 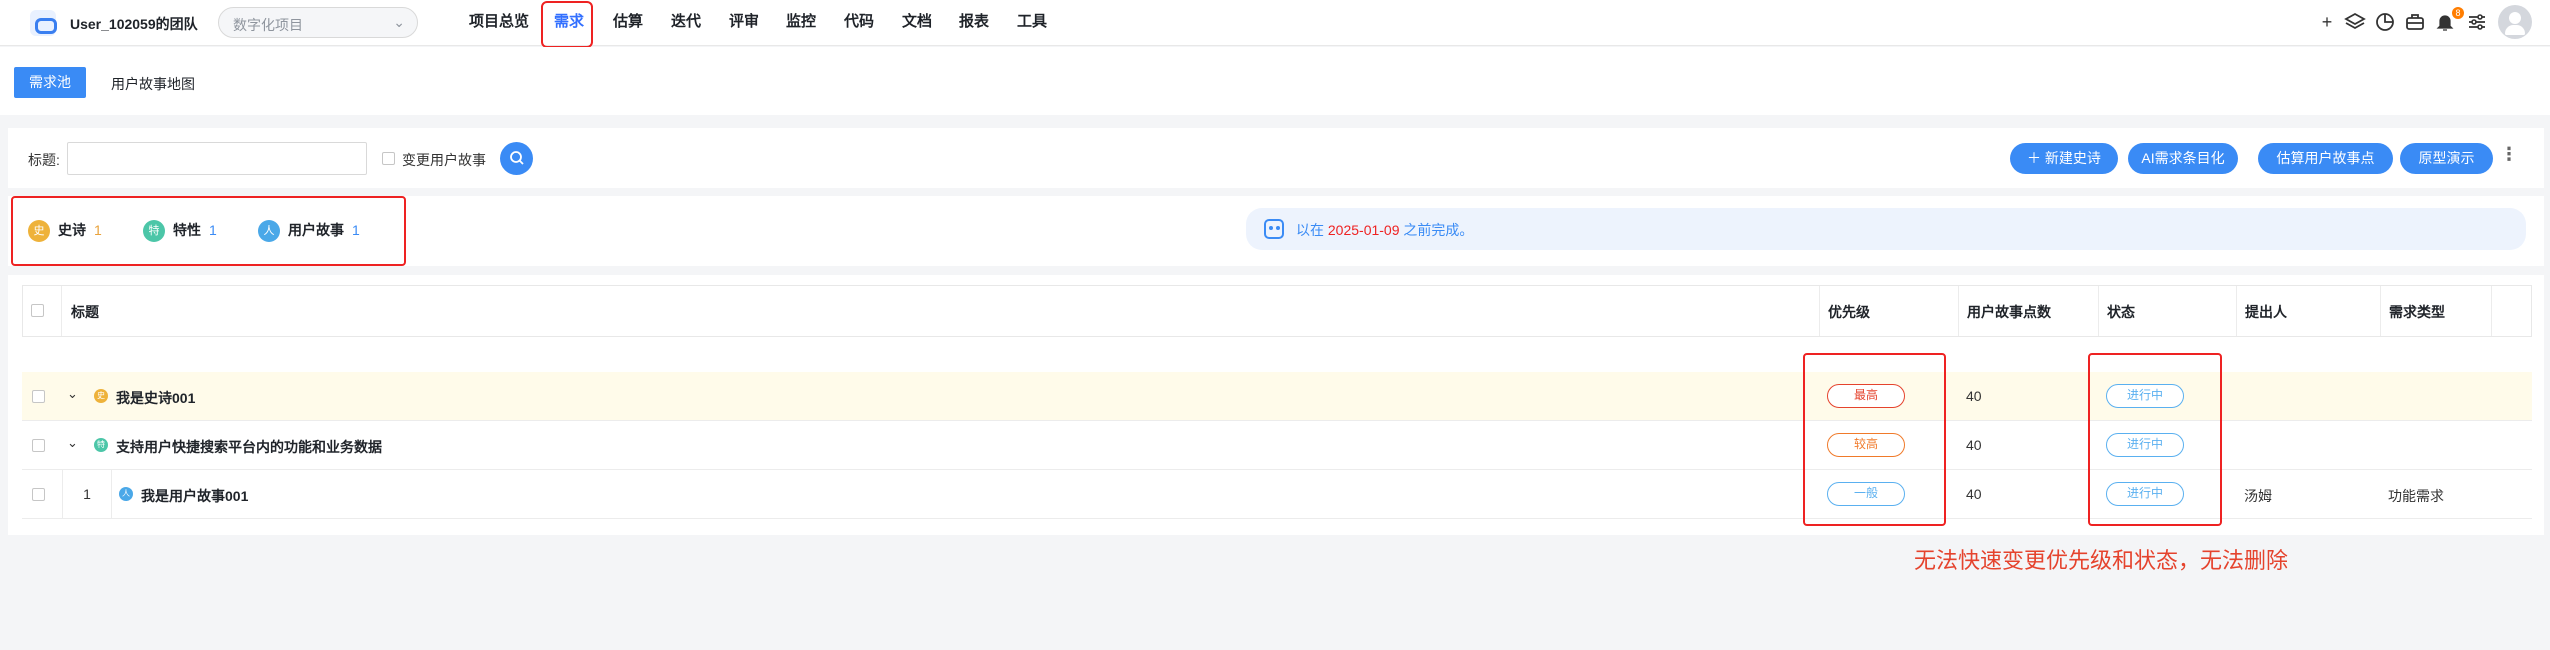 I want to click on estimate-points-button: 估算用户故事点, so click(x=2325, y=158).